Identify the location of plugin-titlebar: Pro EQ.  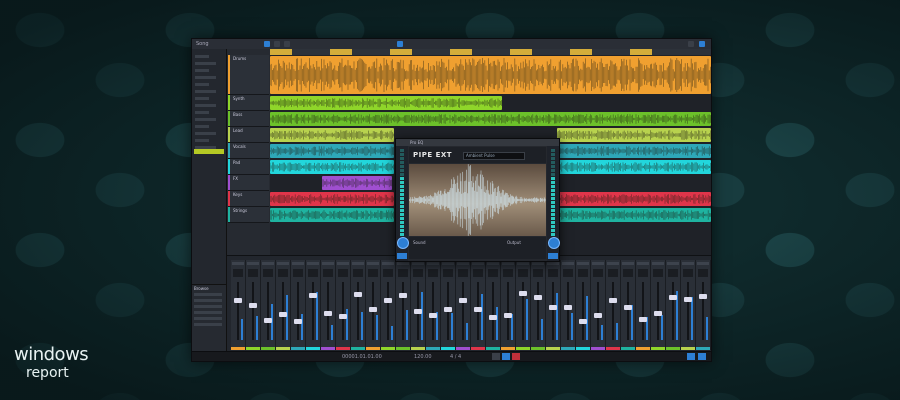
(477, 142).